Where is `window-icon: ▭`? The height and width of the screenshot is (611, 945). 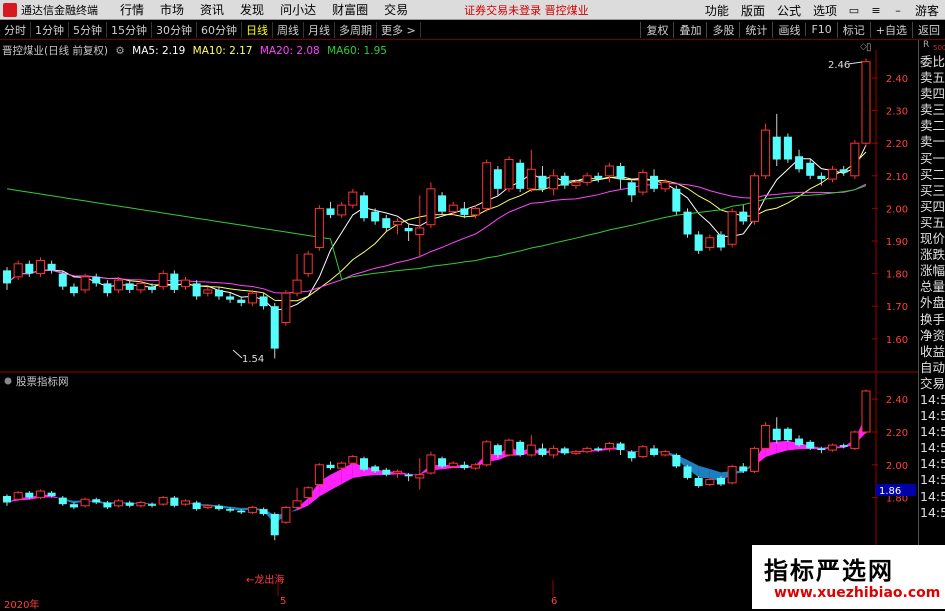 window-icon: ▭ is located at coordinates (854, 10).